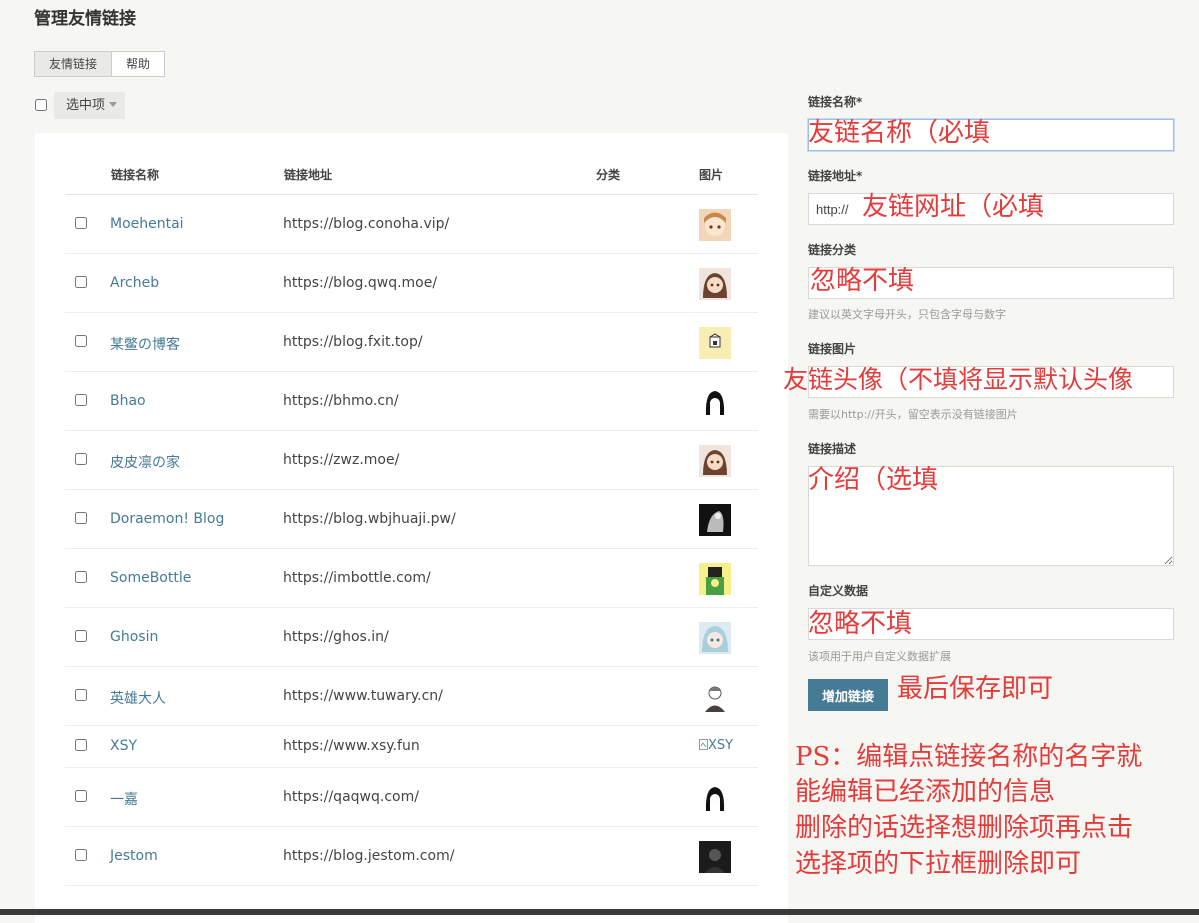 The width and height of the screenshot is (1199, 923). I want to click on link-url: https://blog.fxit.top/, so click(353, 342).